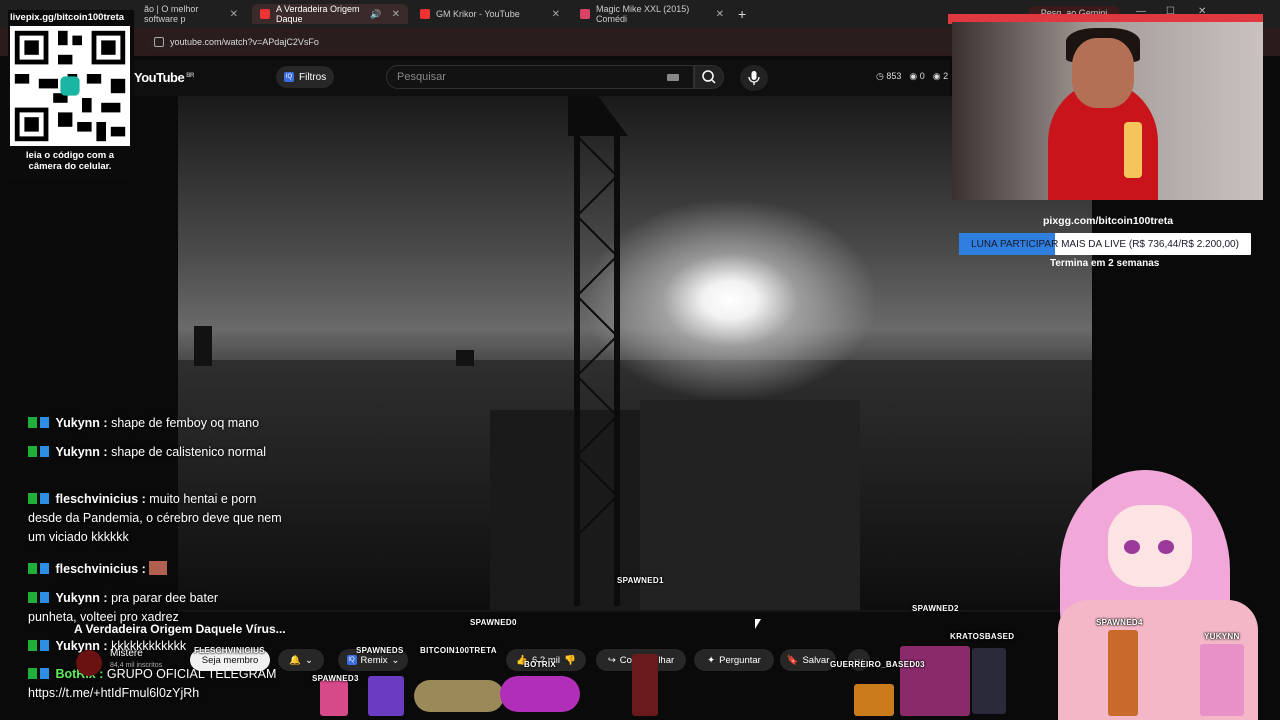  What do you see at coordinates (189, 452) in the screenshot?
I see `chat-text: shape de calistenico normal` at bounding box center [189, 452].